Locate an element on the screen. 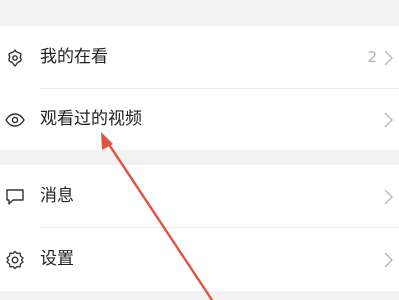 This screenshot has height=300, width=399. gear-icon is located at coordinates (15, 260).